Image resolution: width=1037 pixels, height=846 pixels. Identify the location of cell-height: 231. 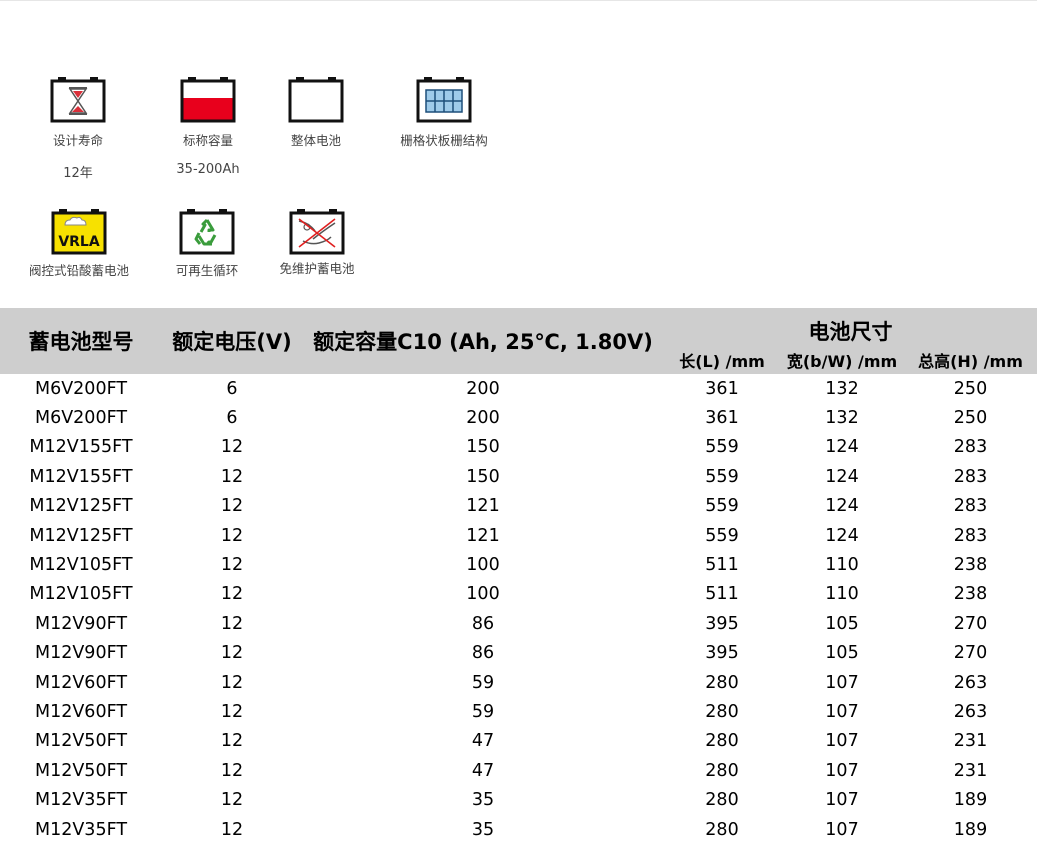
(970, 741).